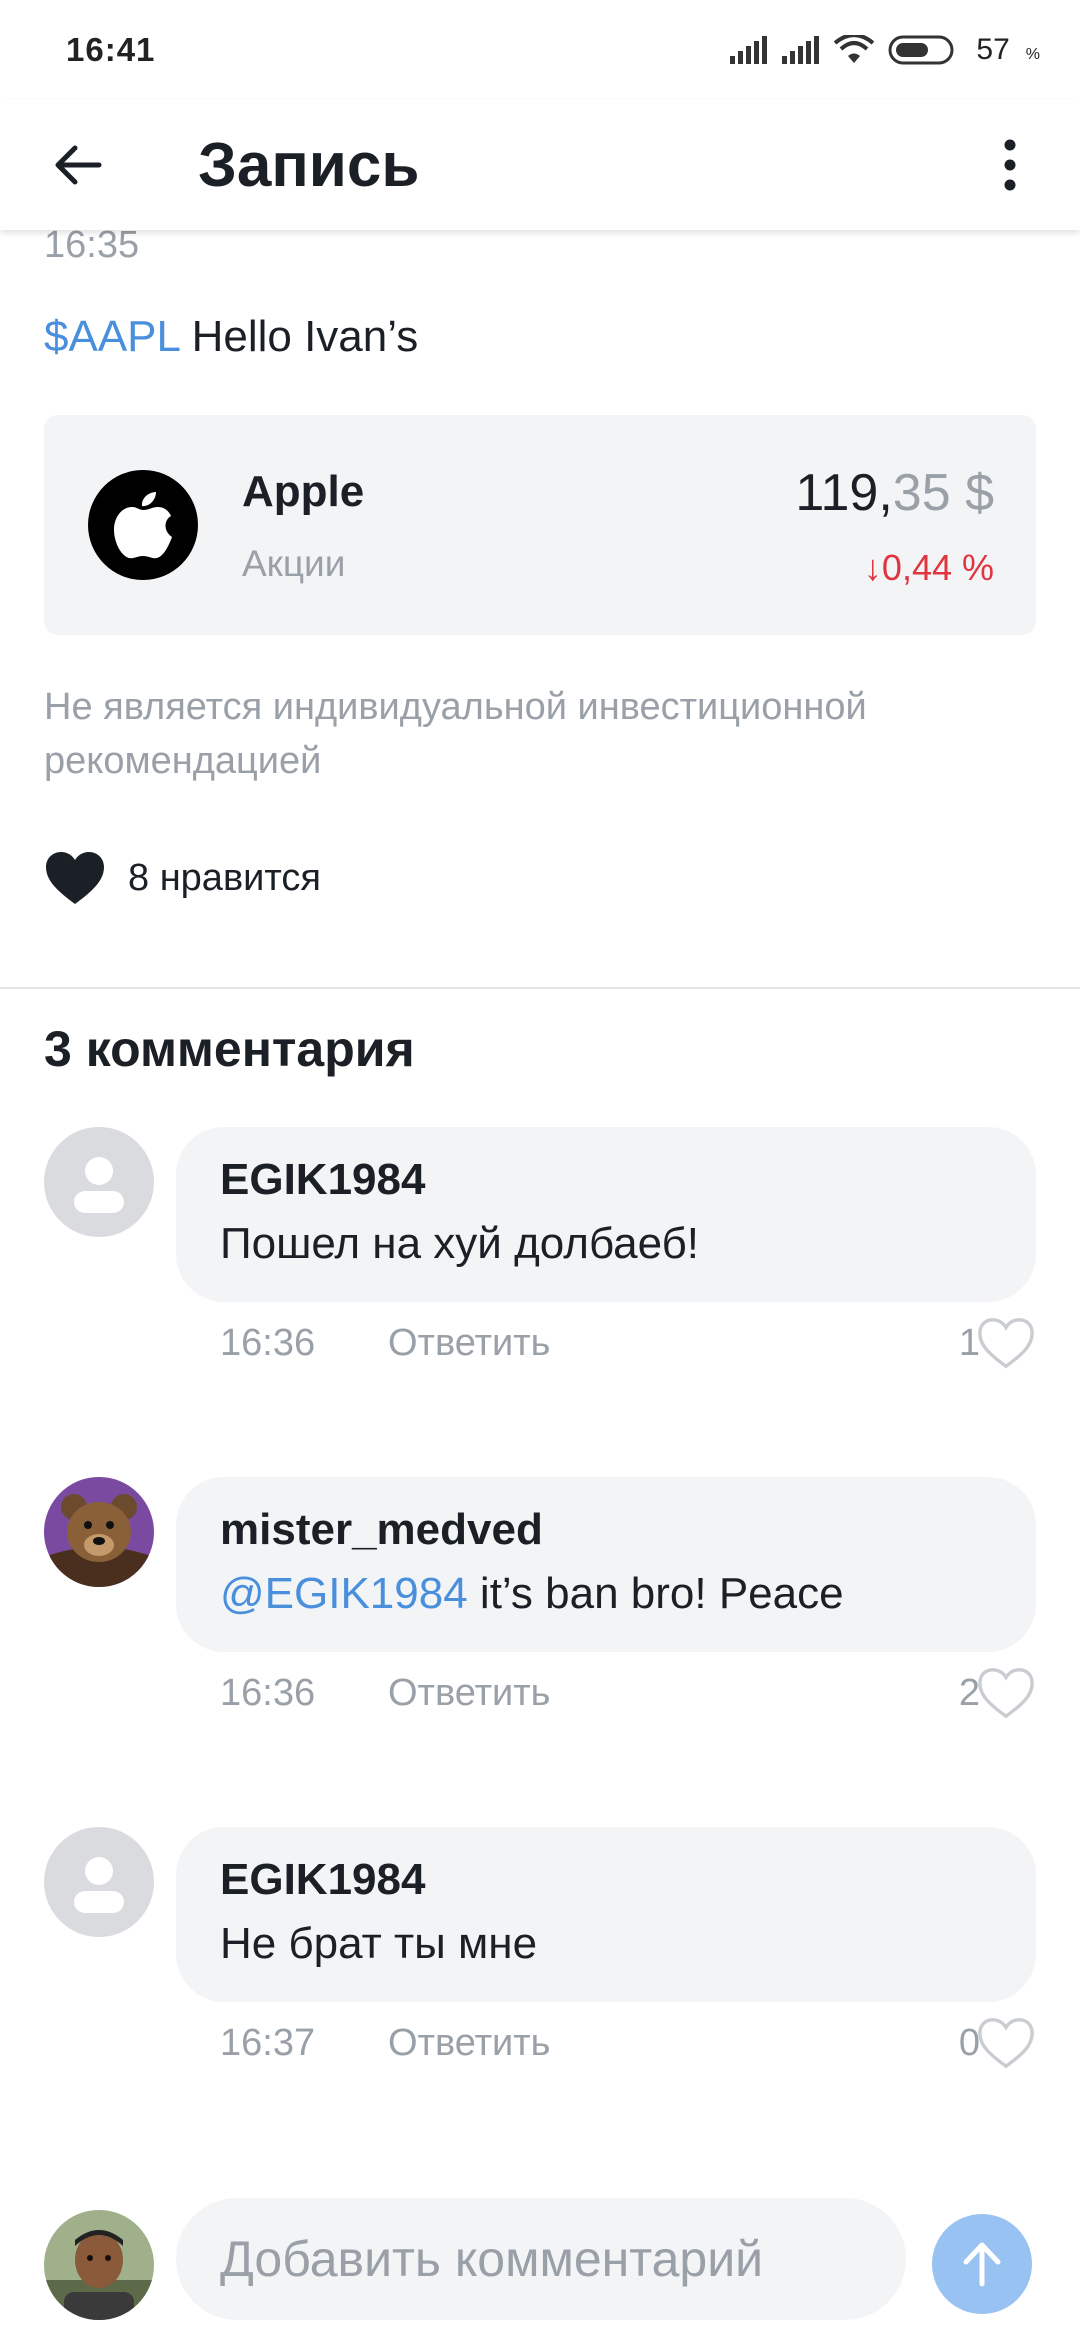 This screenshot has width=1080, height=2340. I want to click on comment-body: Пошел на хуй долбаеб!, so click(460, 1243).